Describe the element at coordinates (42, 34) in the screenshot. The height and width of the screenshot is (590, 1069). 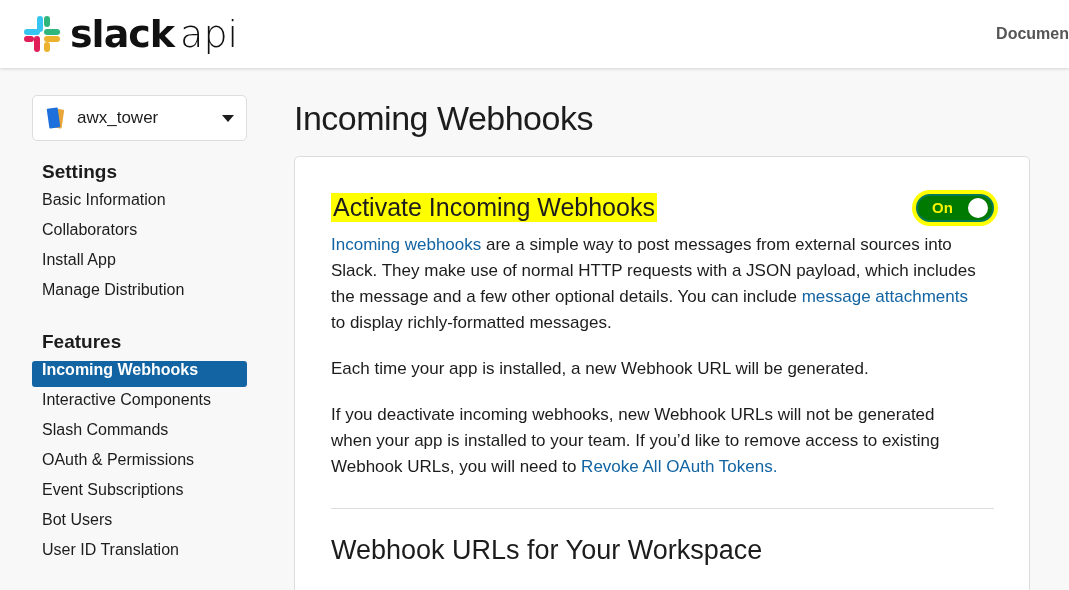
I see `logo-icon` at that location.